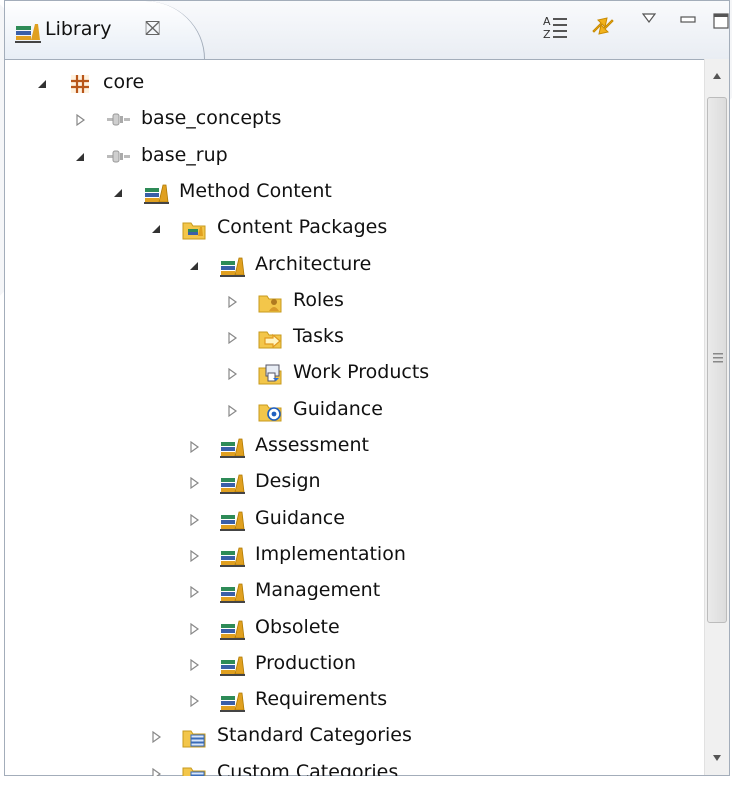 The image size is (732, 787). I want to click on tree-item-label: Implementation, so click(330, 553).